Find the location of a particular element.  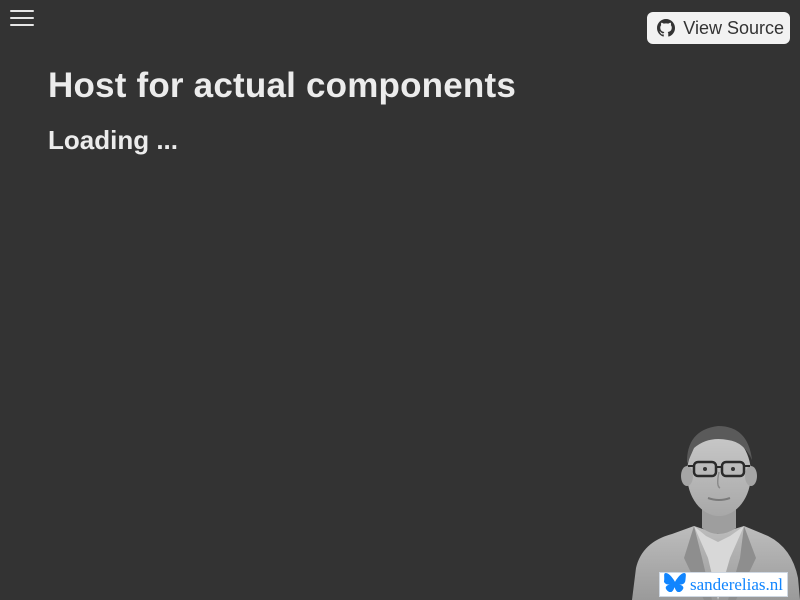

page-title: Host for actual components is located at coordinates (282, 85).